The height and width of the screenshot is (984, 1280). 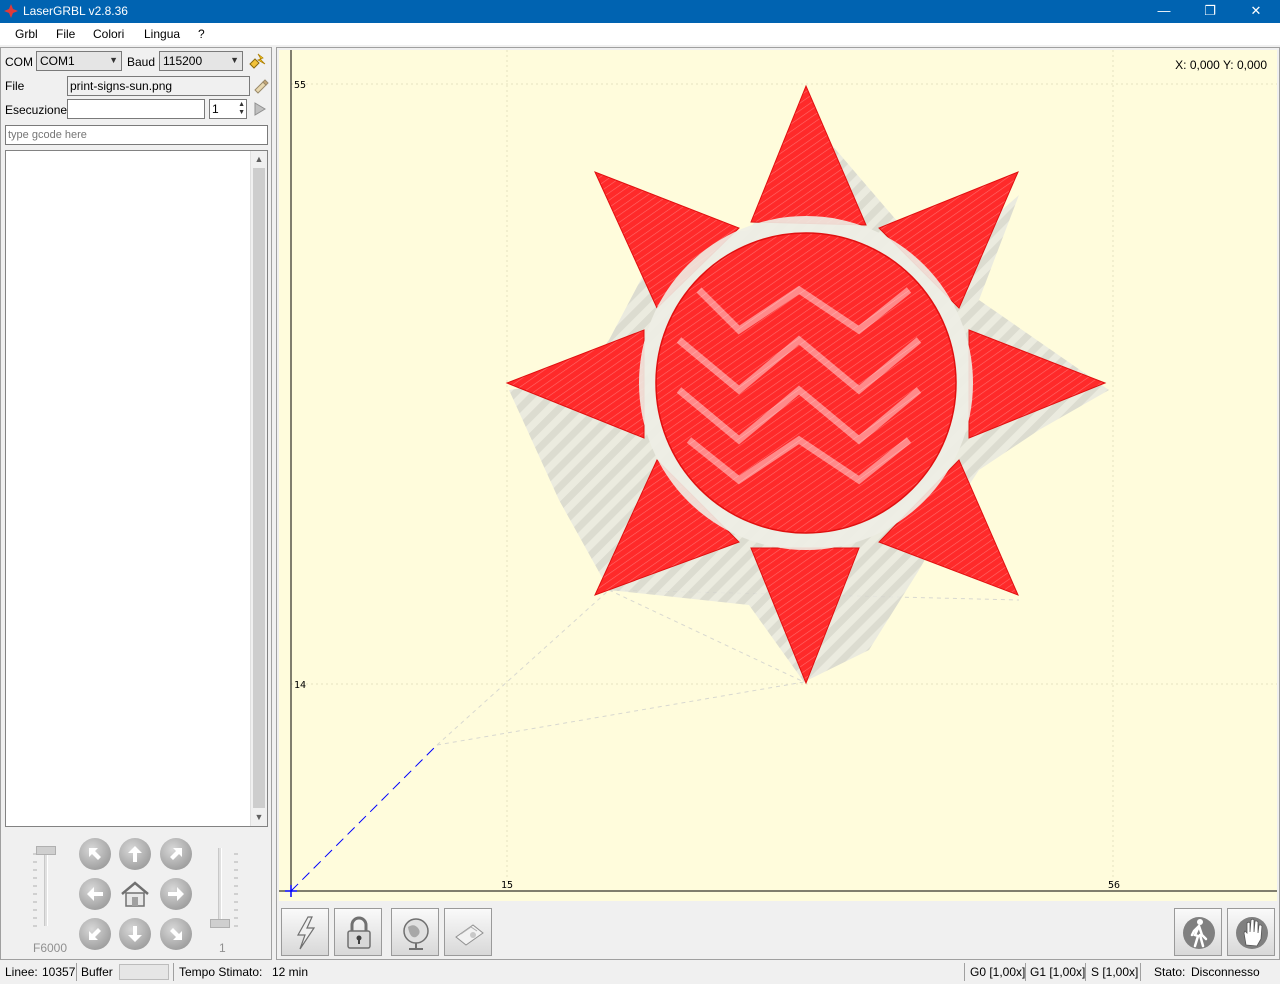 I want to click on x-tick-label-56: 56, so click(x=1114, y=885).